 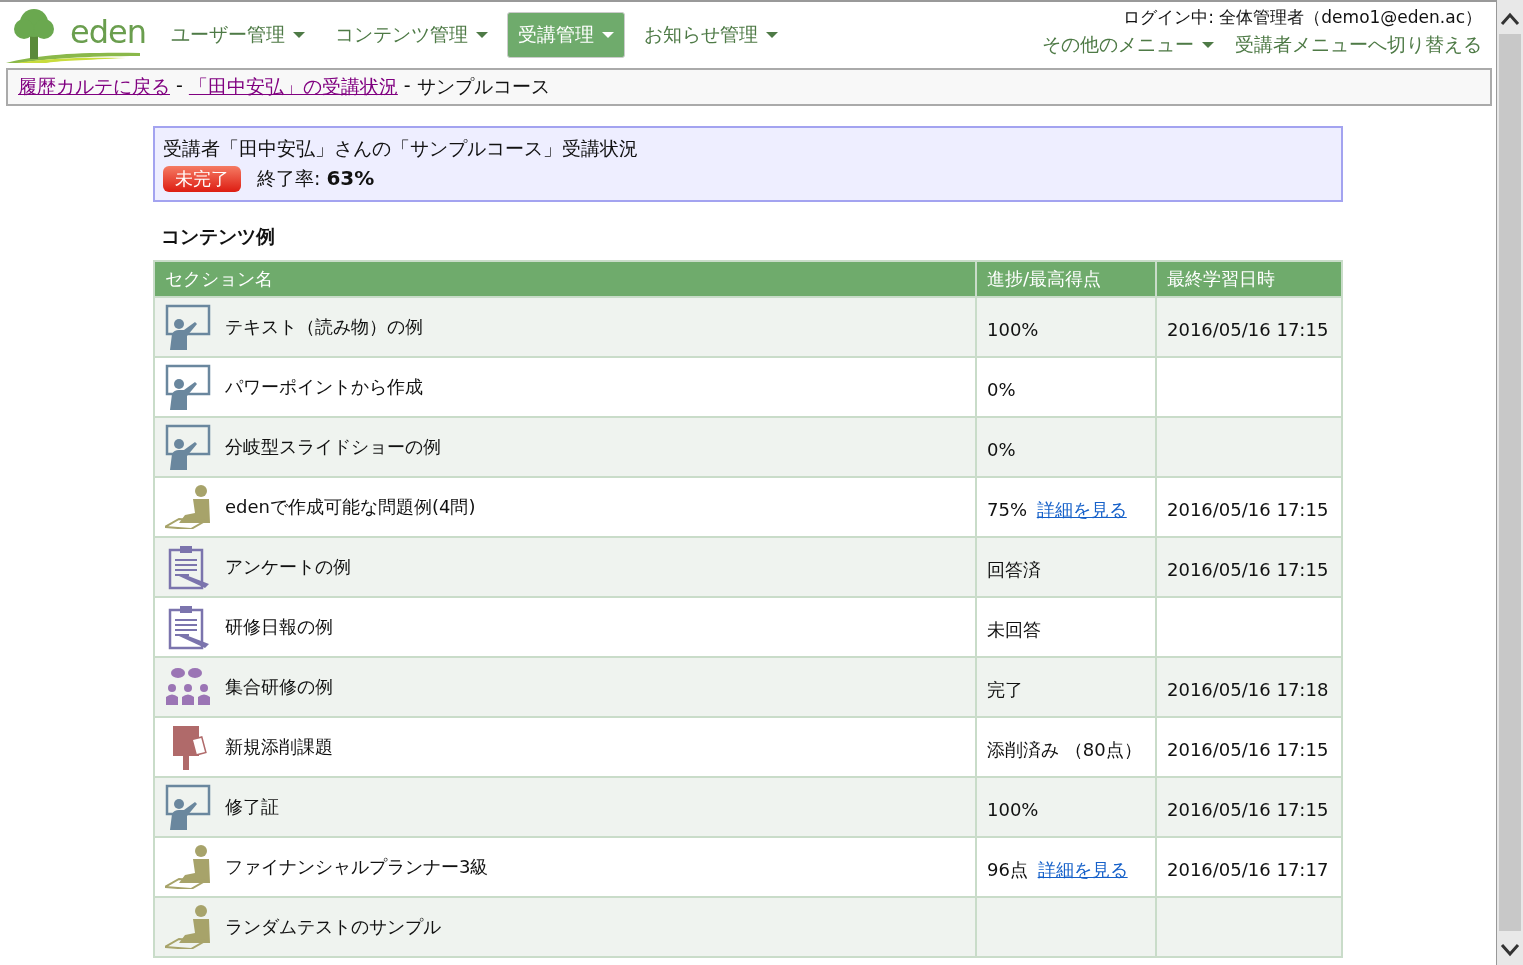 What do you see at coordinates (218, 236) in the screenshot?
I see `section-title: コンテンツ例` at bounding box center [218, 236].